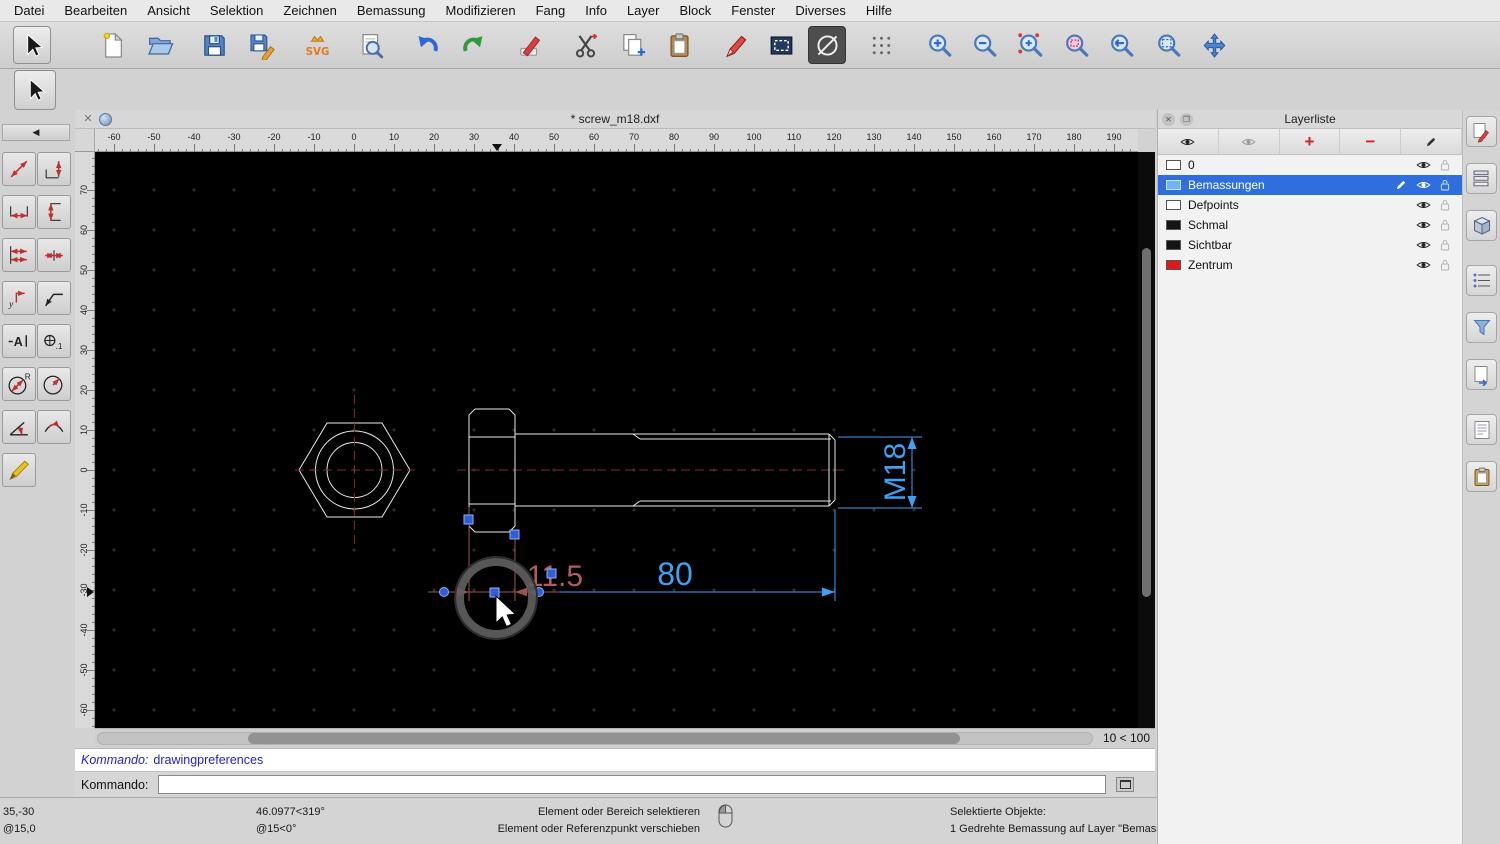 Image resolution: width=1500 pixels, height=844 pixels. I want to click on paste-button, so click(679, 45).